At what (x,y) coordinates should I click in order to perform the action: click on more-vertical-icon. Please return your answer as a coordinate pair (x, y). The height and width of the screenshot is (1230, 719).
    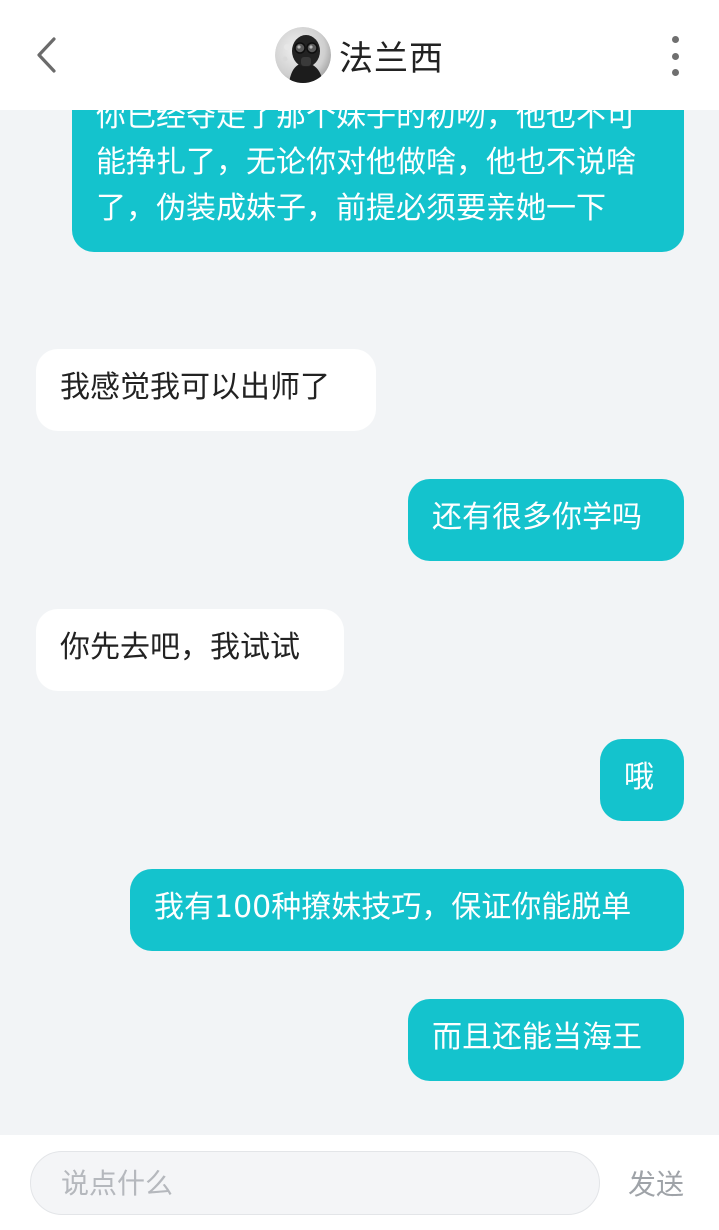
    Looking at the image, I should click on (675, 39).